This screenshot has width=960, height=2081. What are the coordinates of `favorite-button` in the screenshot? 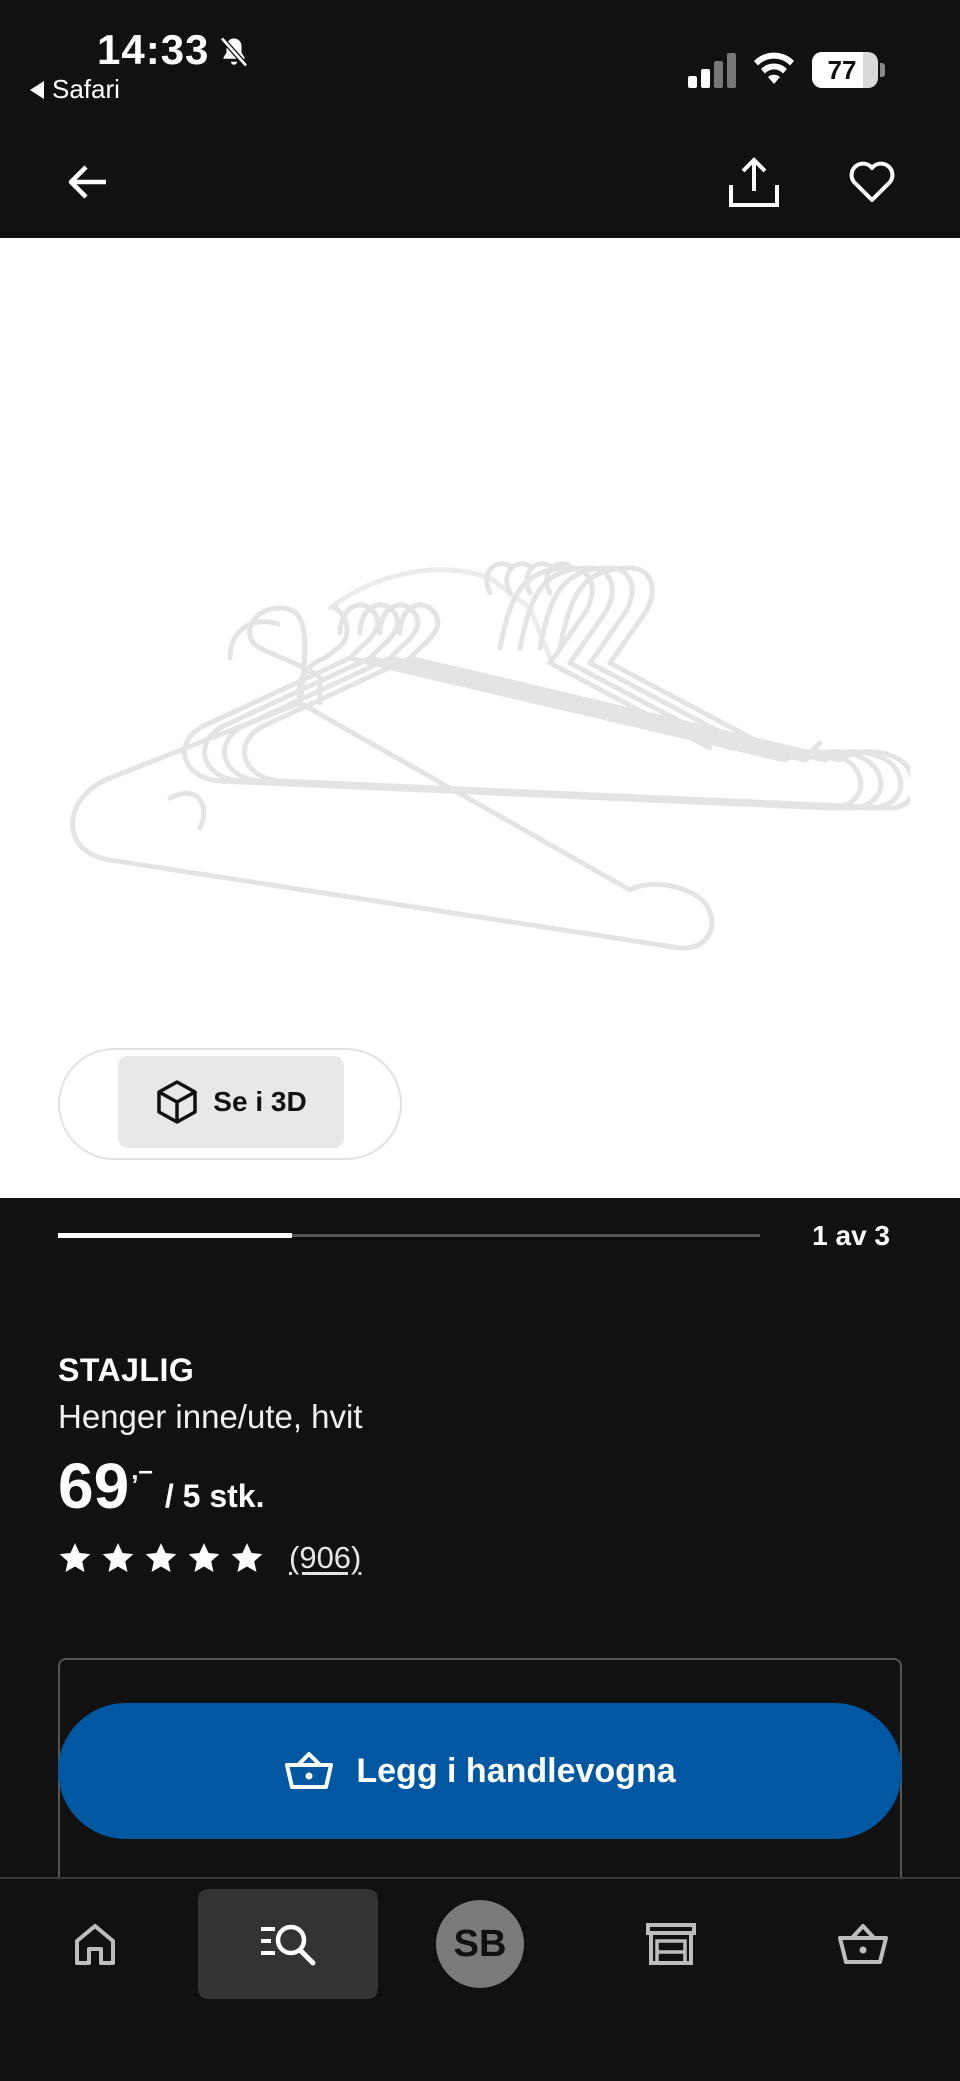 It's located at (872, 182).